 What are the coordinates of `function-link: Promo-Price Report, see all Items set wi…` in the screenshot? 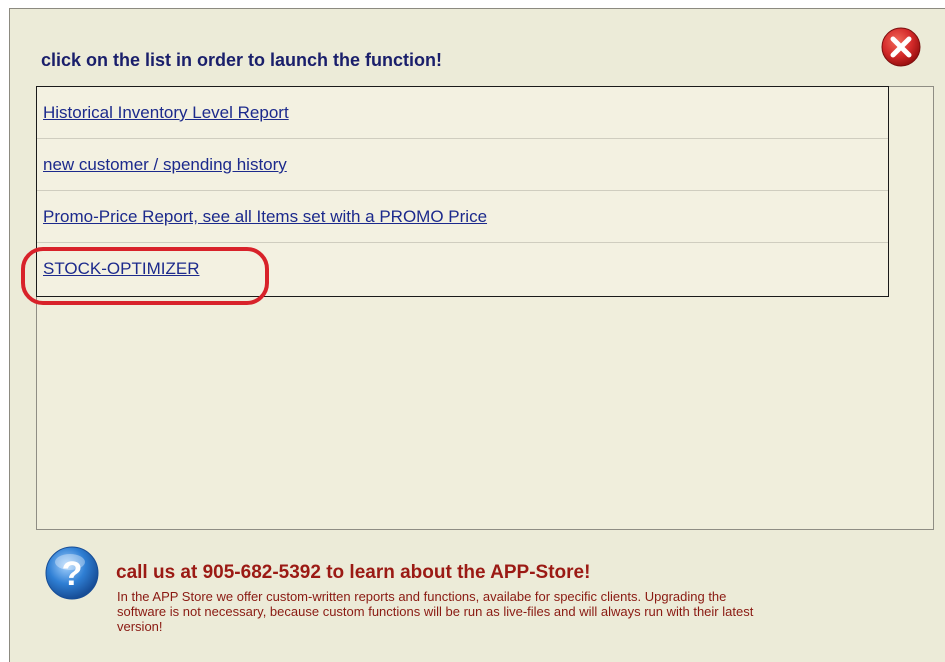 It's located at (265, 217).